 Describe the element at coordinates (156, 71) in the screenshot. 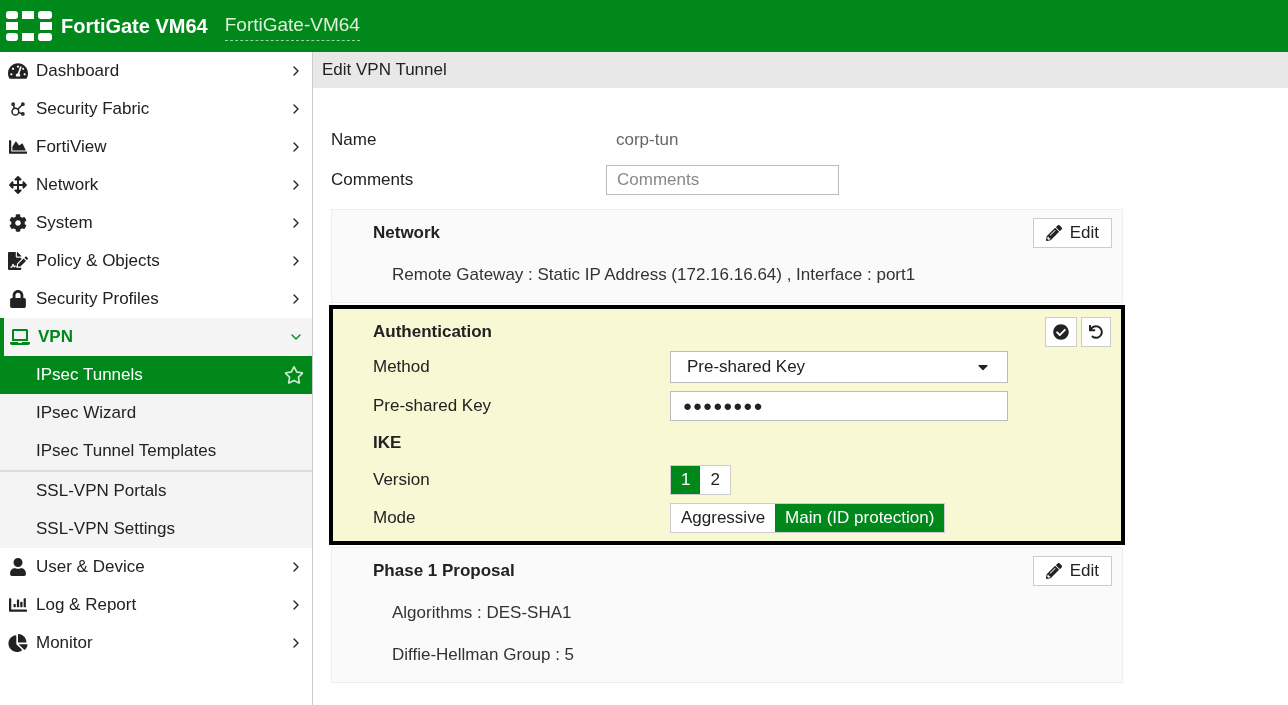

I see `sidebar-item: Dashboard` at that location.